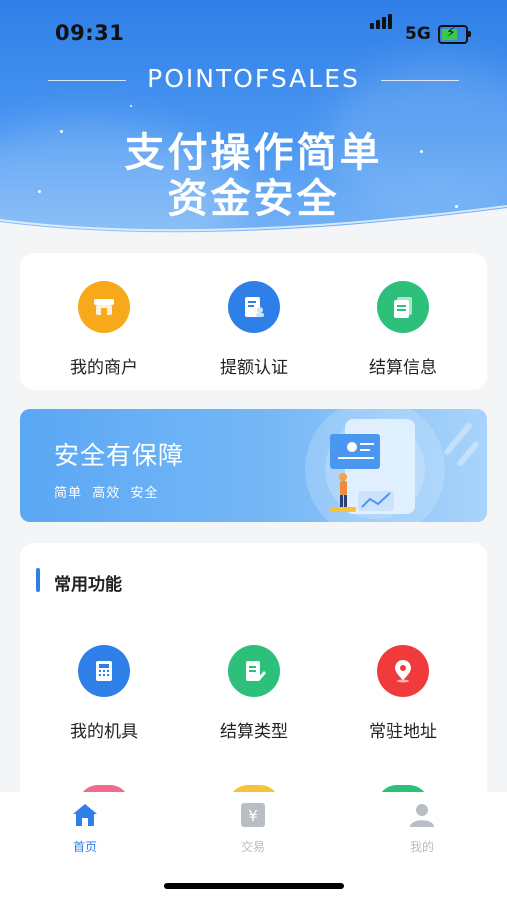  What do you see at coordinates (85, 815) in the screenshot?
I see `home-icon` at bounding box center [85, 815].